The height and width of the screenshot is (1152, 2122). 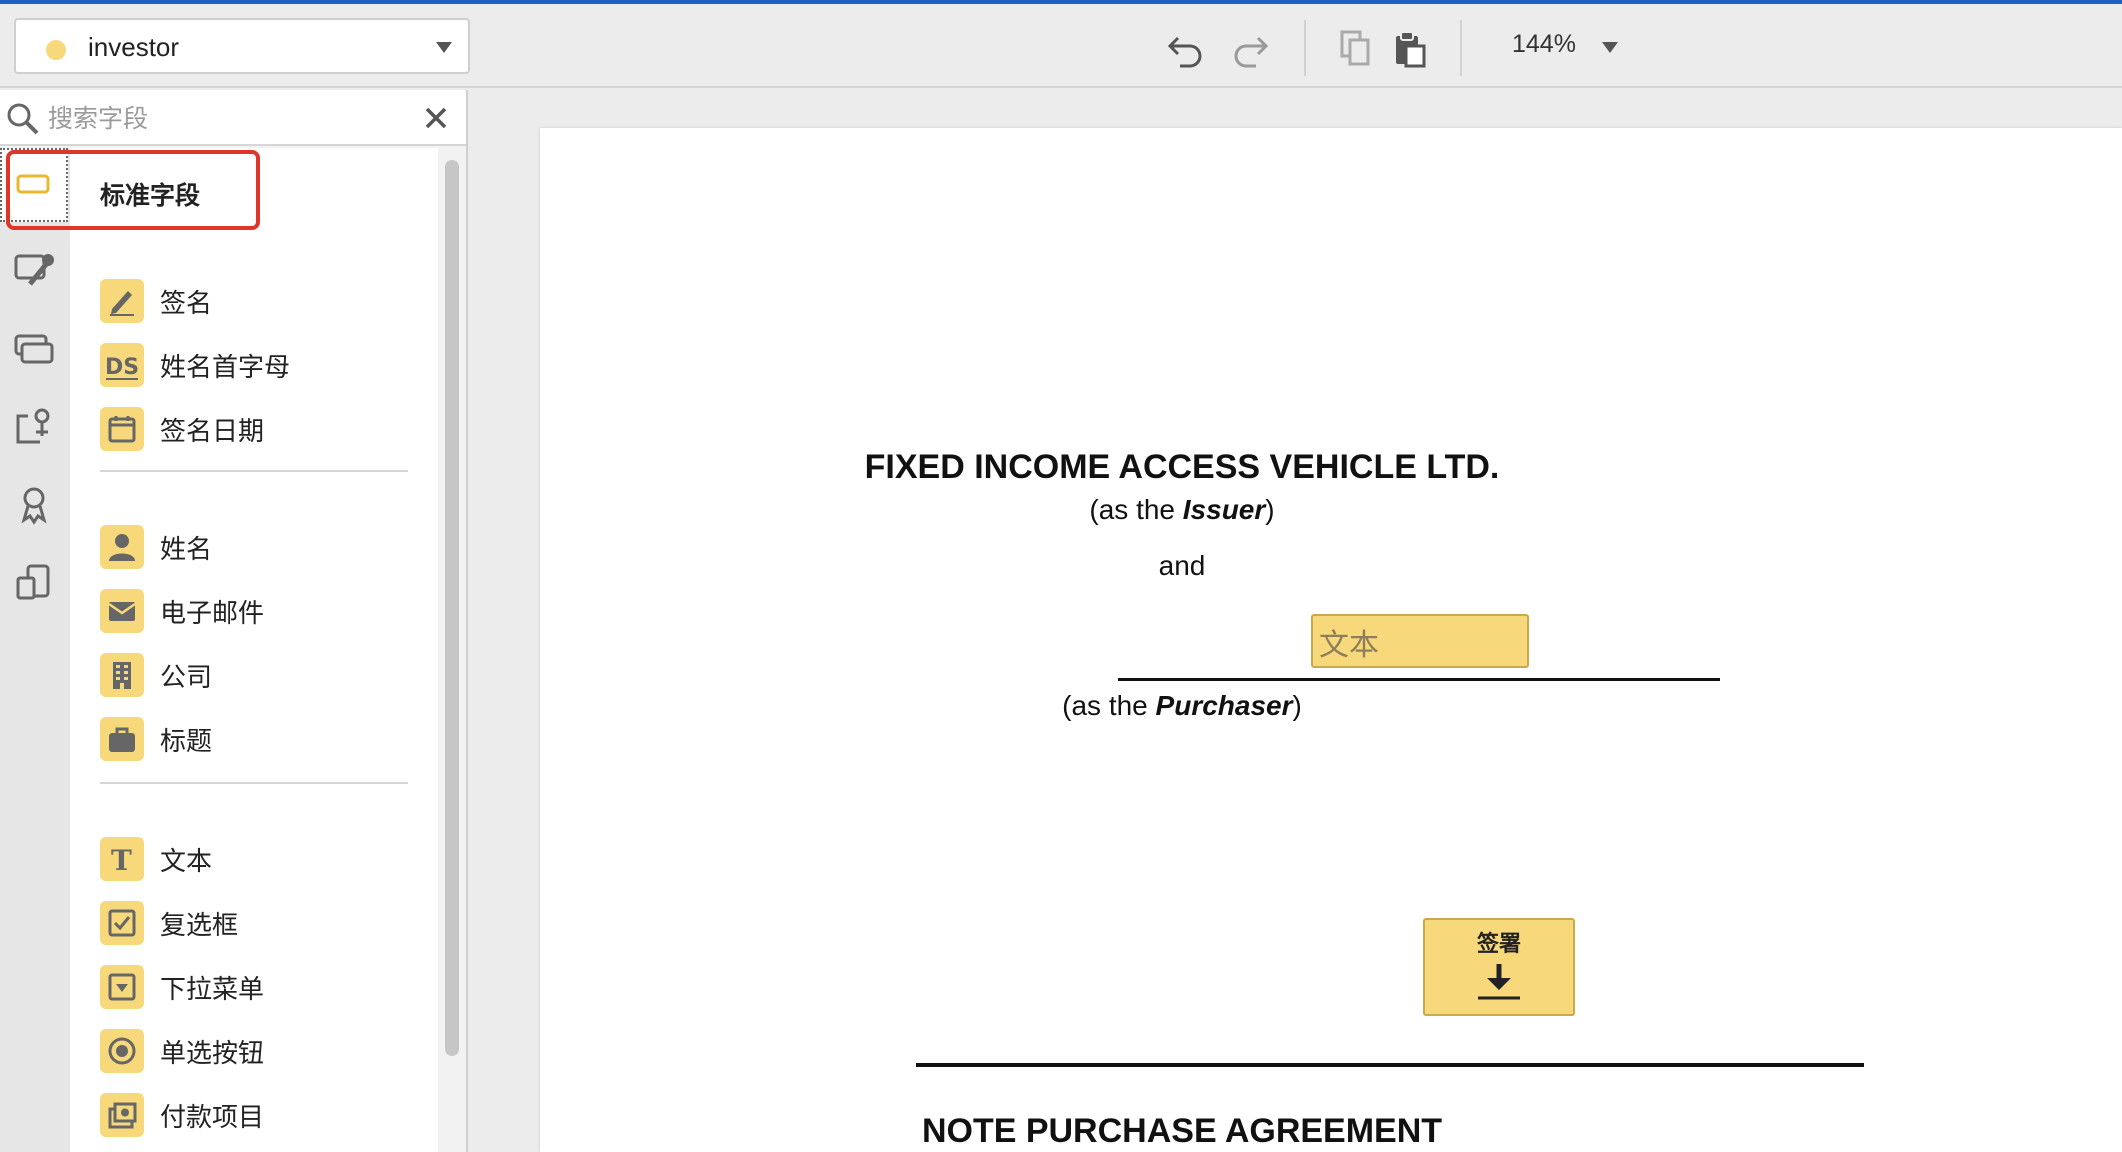 I want to click on field-initials: DS 姓名首字母, so click(x=195, y=365).